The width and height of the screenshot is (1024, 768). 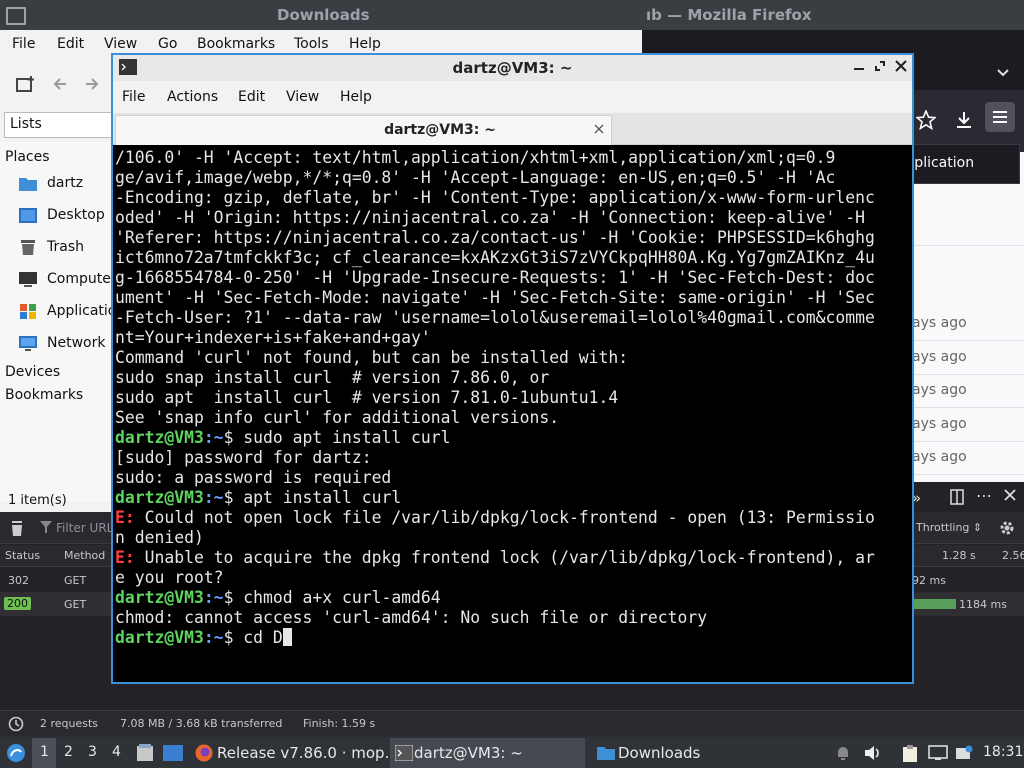 I want to click on request-count: 2 requests, so click(x=69, y=723).